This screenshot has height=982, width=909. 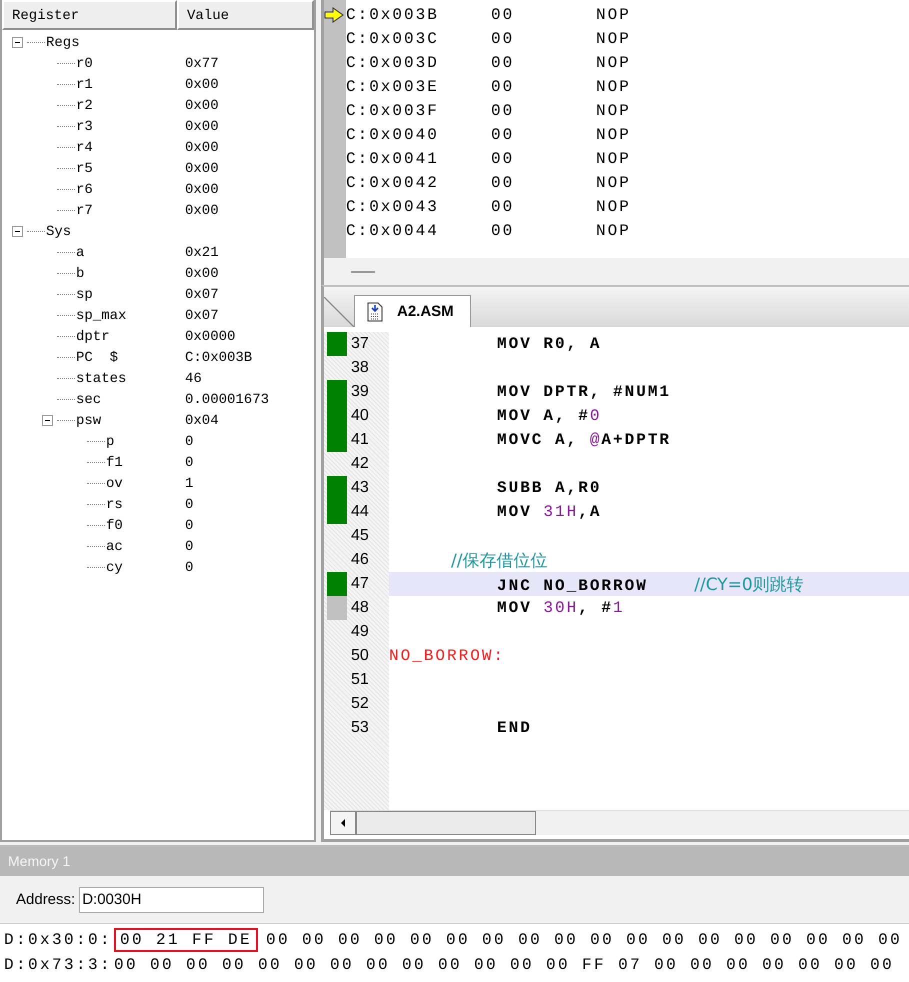 I want to click on file-tab: A2.ASM, so click(x=412, y=311).